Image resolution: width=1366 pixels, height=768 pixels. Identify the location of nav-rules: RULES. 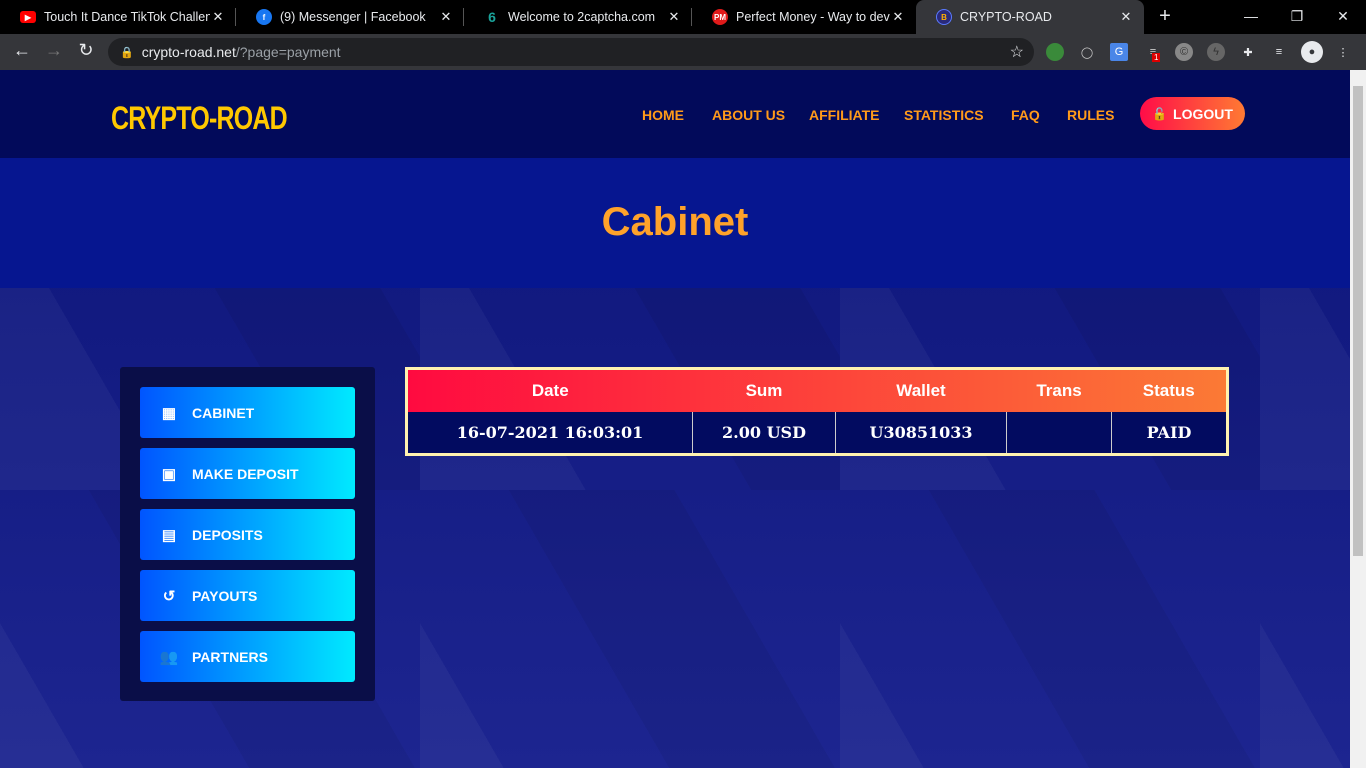
(1090, 115).